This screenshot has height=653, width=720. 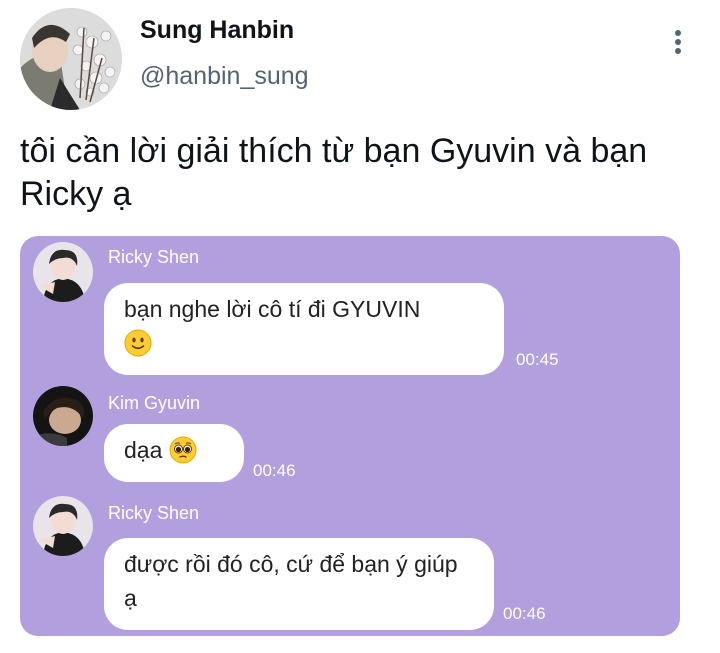 What do you see at coordinates (143, 450) in the screenshot?
I see `chat-message-text: dạa` at bounding box center [143, 450].